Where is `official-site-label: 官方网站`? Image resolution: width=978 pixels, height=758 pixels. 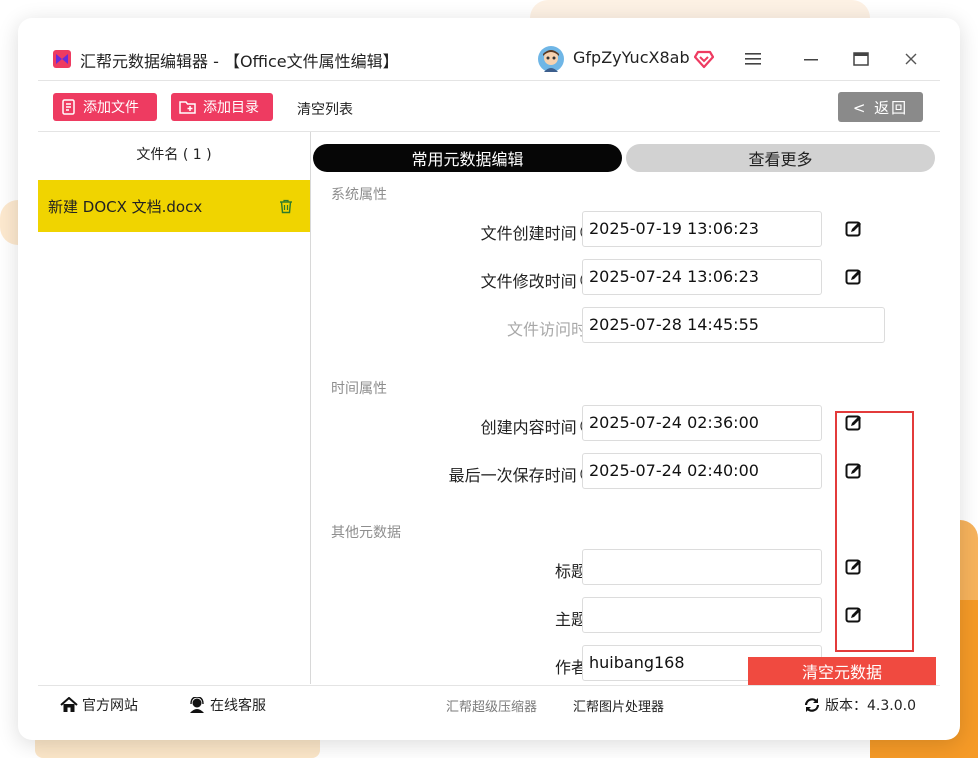
official-site-label: 官方网站 is located at coordinates (110, 706).